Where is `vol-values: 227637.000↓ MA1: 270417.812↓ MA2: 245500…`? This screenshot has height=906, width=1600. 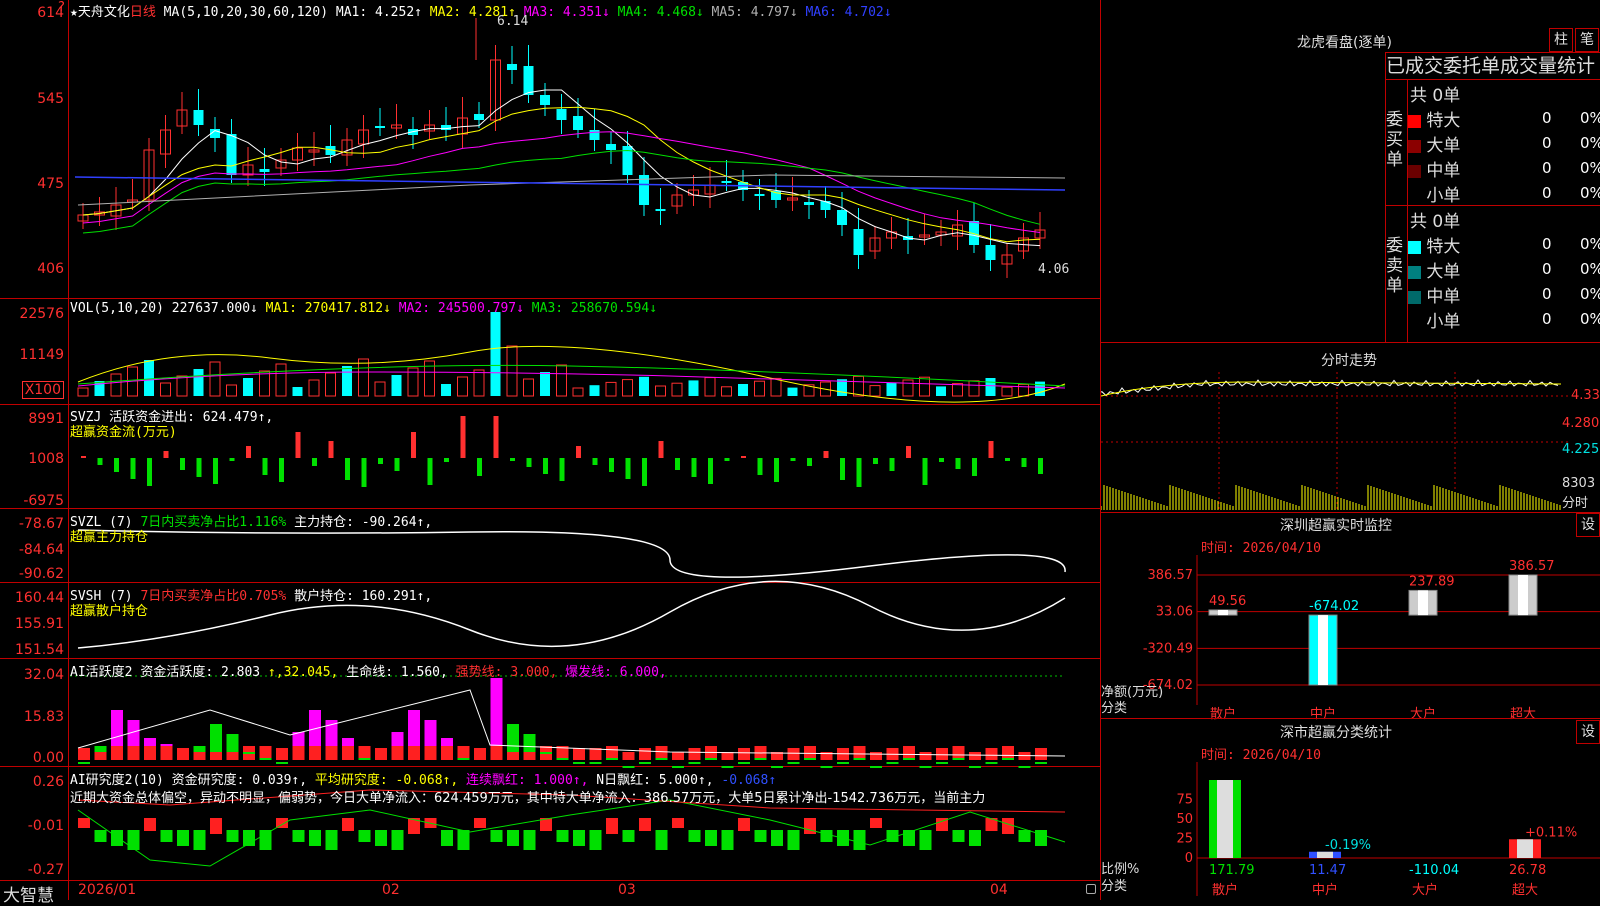
vol-values: 227637.000↓ MA1: 270417.812↓ MA2: 245500… is located at coordinates (414, 308).